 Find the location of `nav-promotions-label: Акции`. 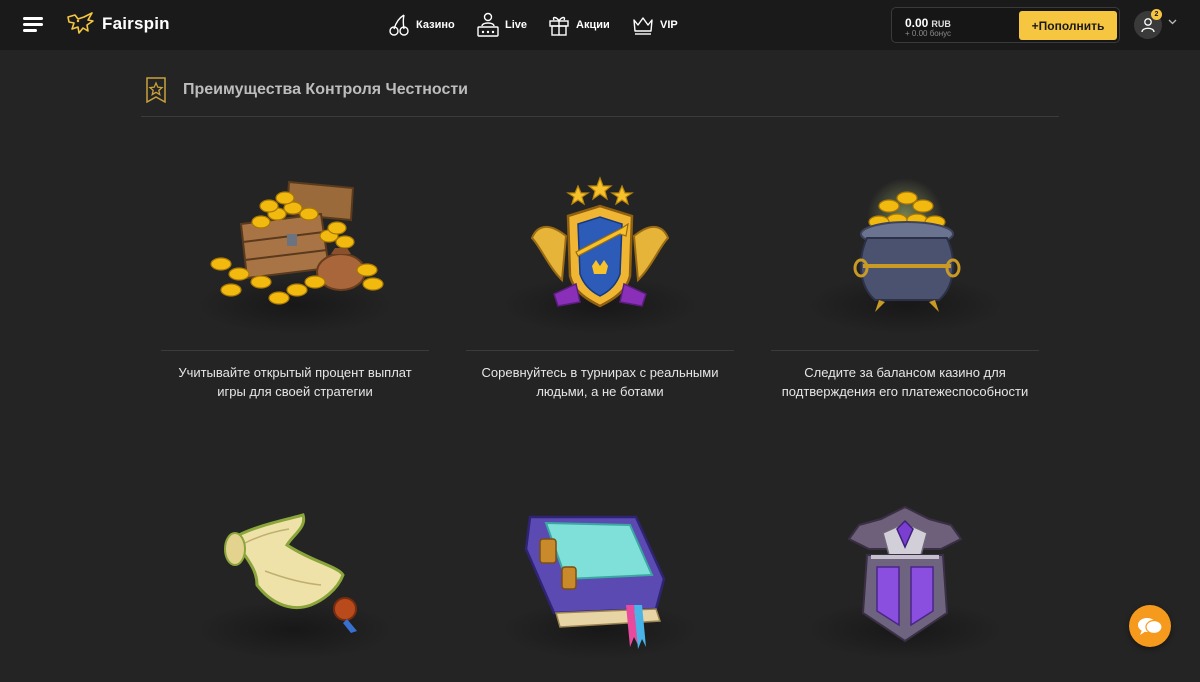

nav-promotions-label: Акции is located at coordinates (593, 25).